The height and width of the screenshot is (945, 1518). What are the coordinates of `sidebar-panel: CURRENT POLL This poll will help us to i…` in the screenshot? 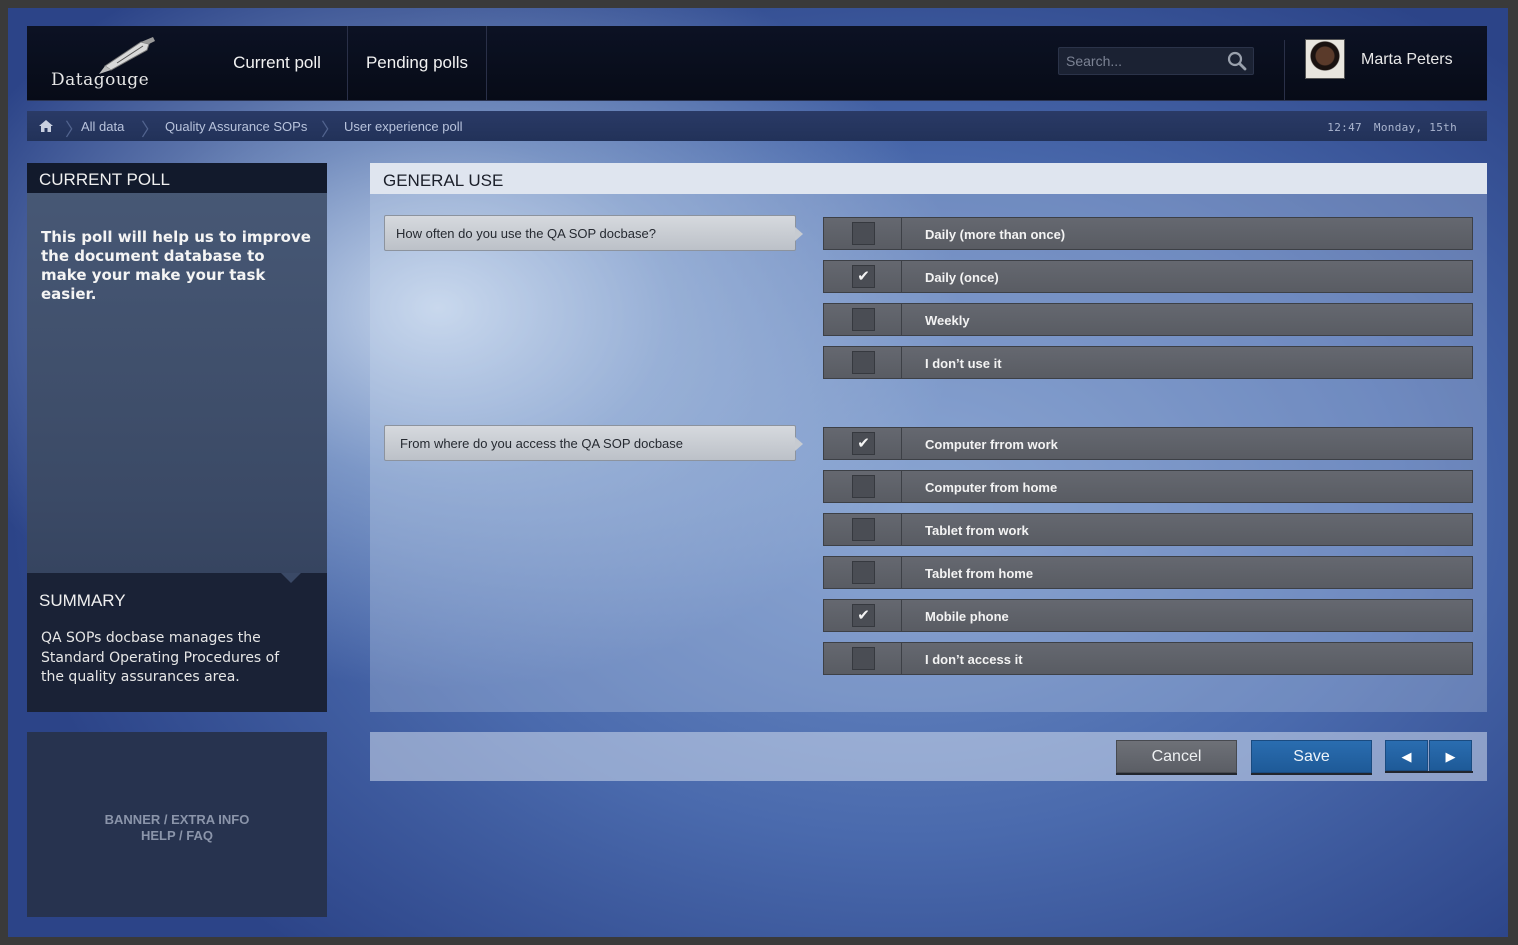 It's located at (177, 437).